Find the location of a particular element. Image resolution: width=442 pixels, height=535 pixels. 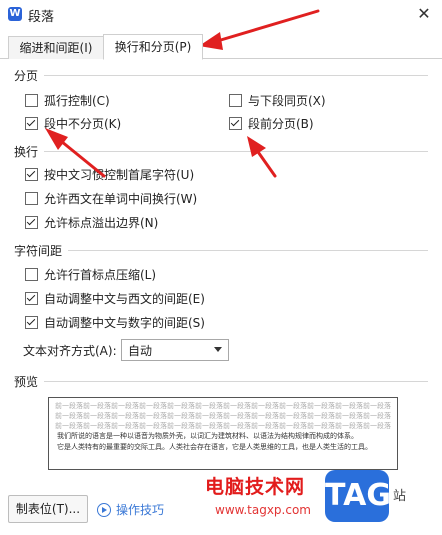

wps-logo-icon: W is located at coordinates (15, 14).